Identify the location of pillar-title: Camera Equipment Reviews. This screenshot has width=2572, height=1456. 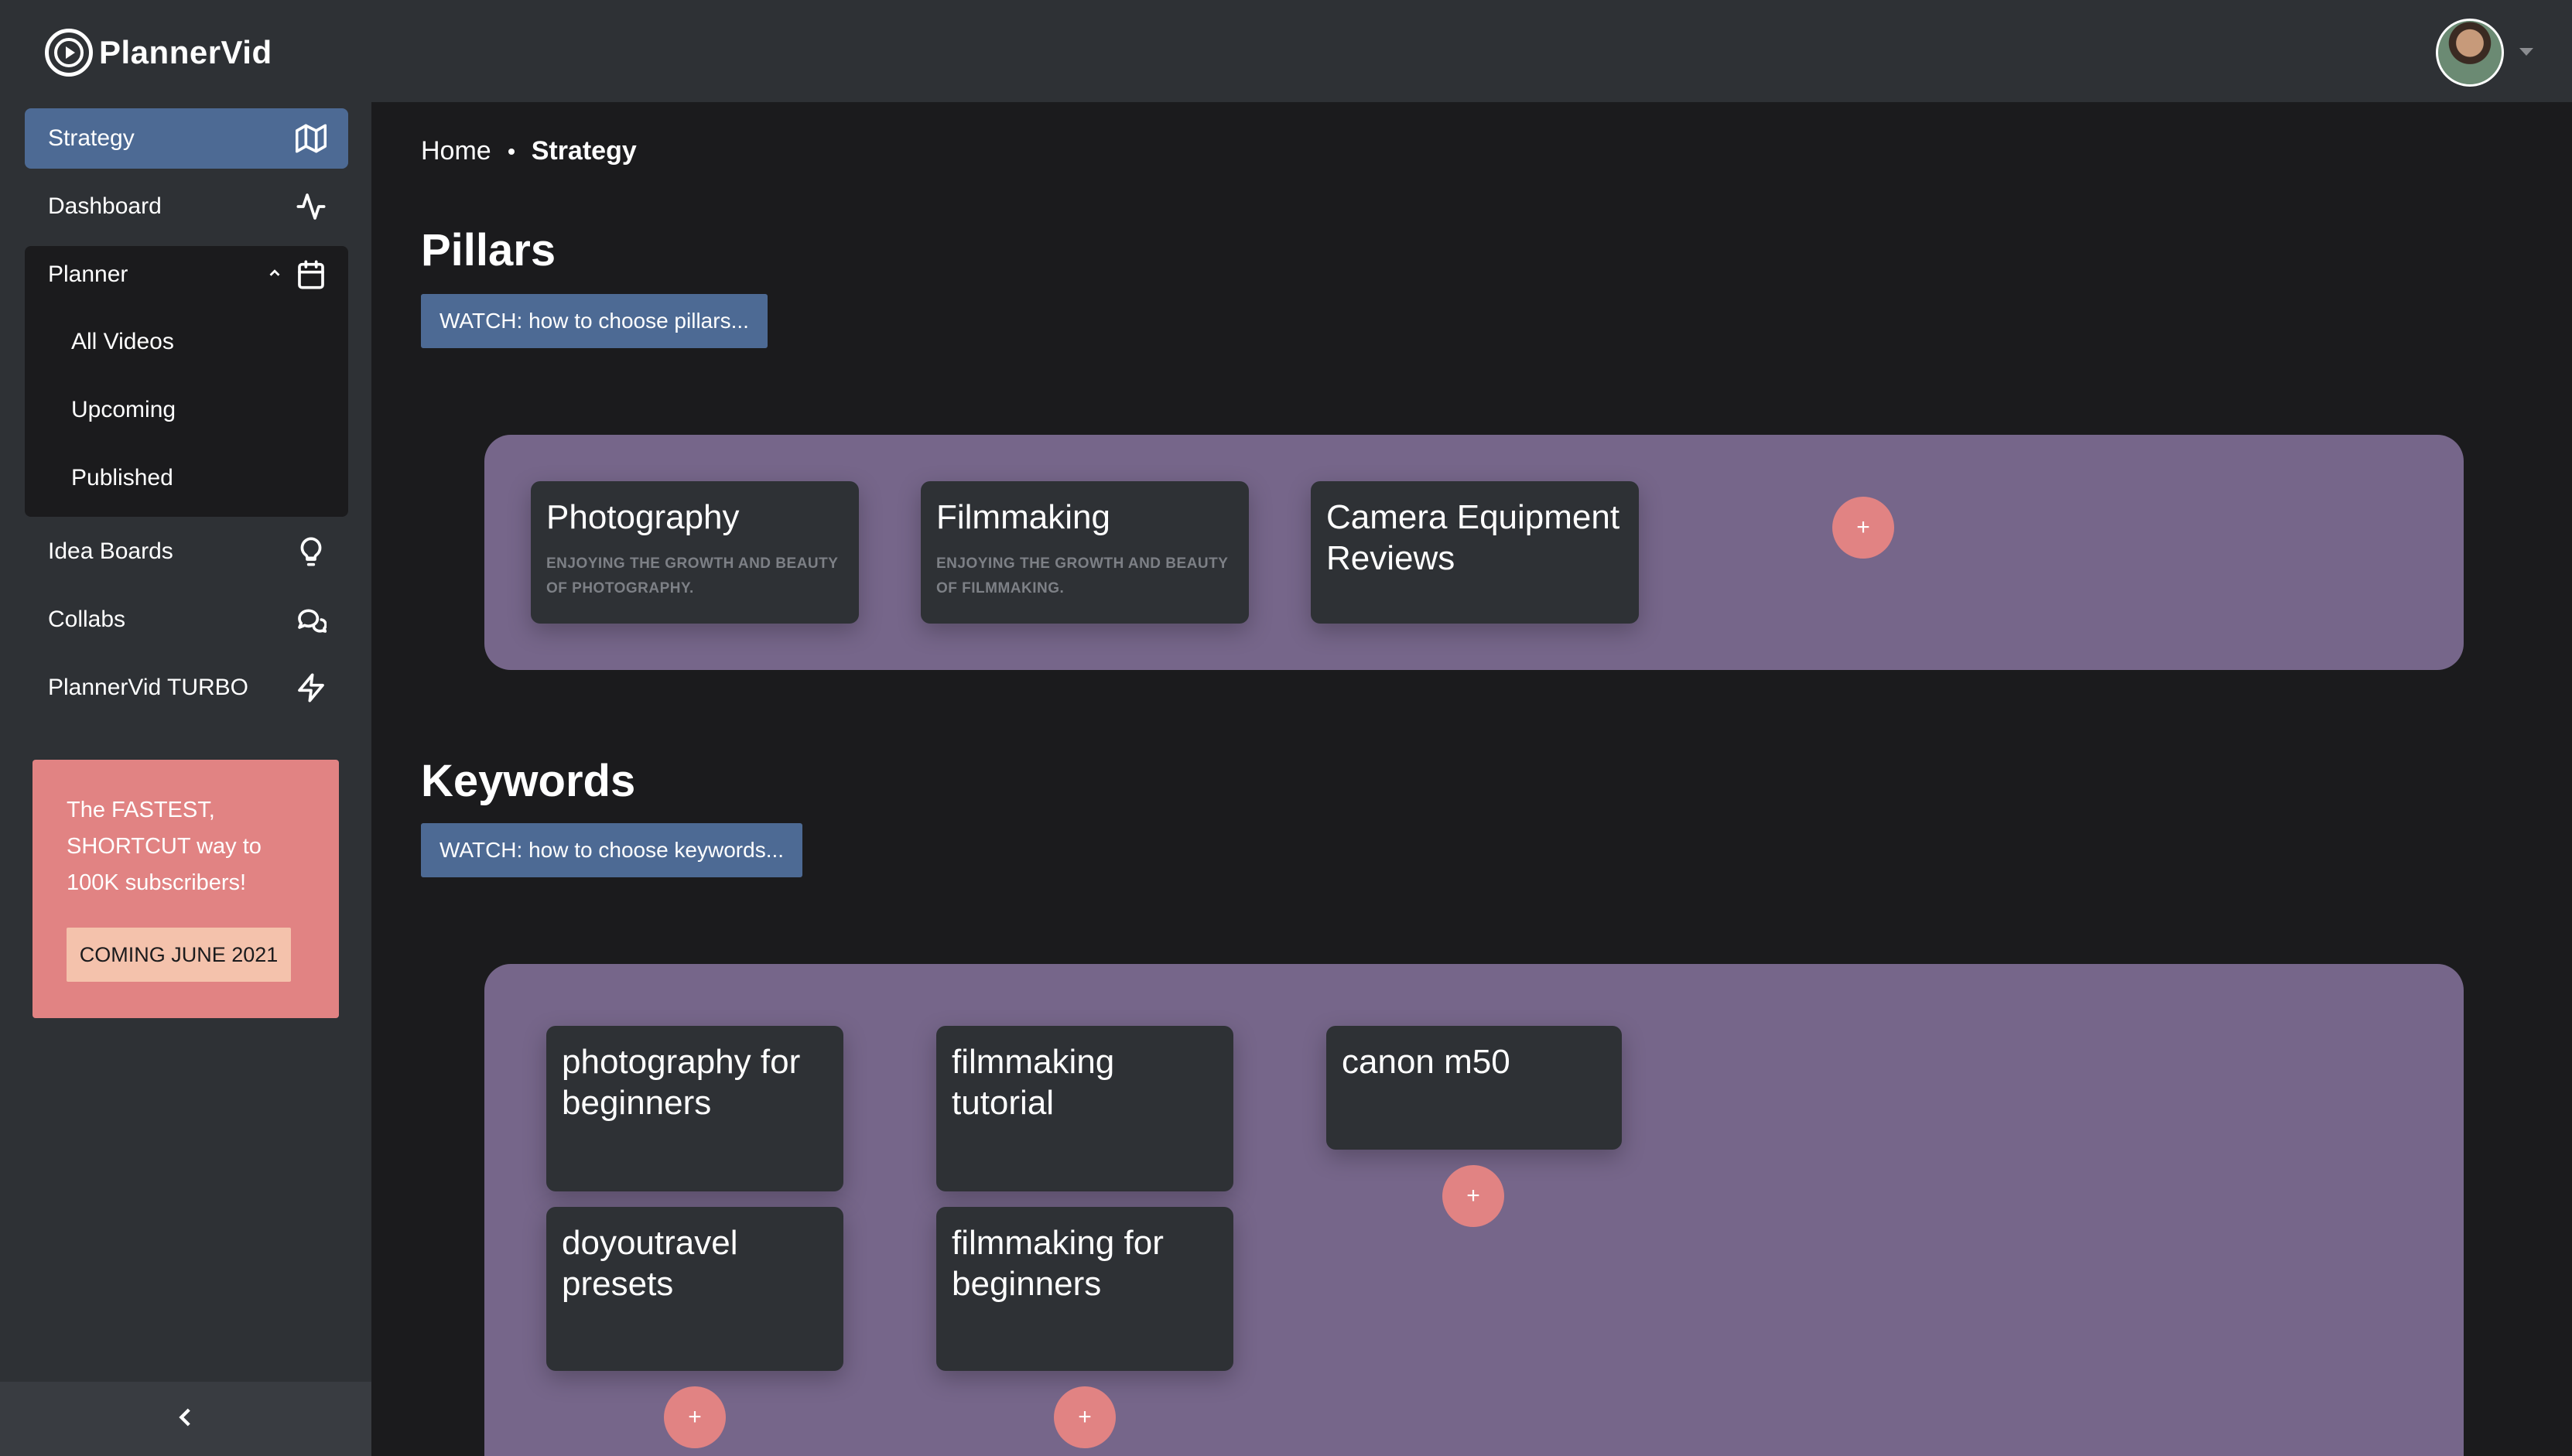
(1473, 537).